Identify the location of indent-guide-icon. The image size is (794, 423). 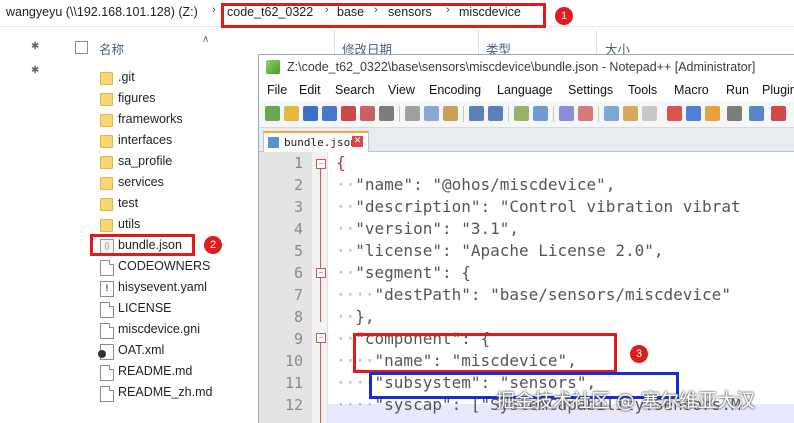
(734, 113).